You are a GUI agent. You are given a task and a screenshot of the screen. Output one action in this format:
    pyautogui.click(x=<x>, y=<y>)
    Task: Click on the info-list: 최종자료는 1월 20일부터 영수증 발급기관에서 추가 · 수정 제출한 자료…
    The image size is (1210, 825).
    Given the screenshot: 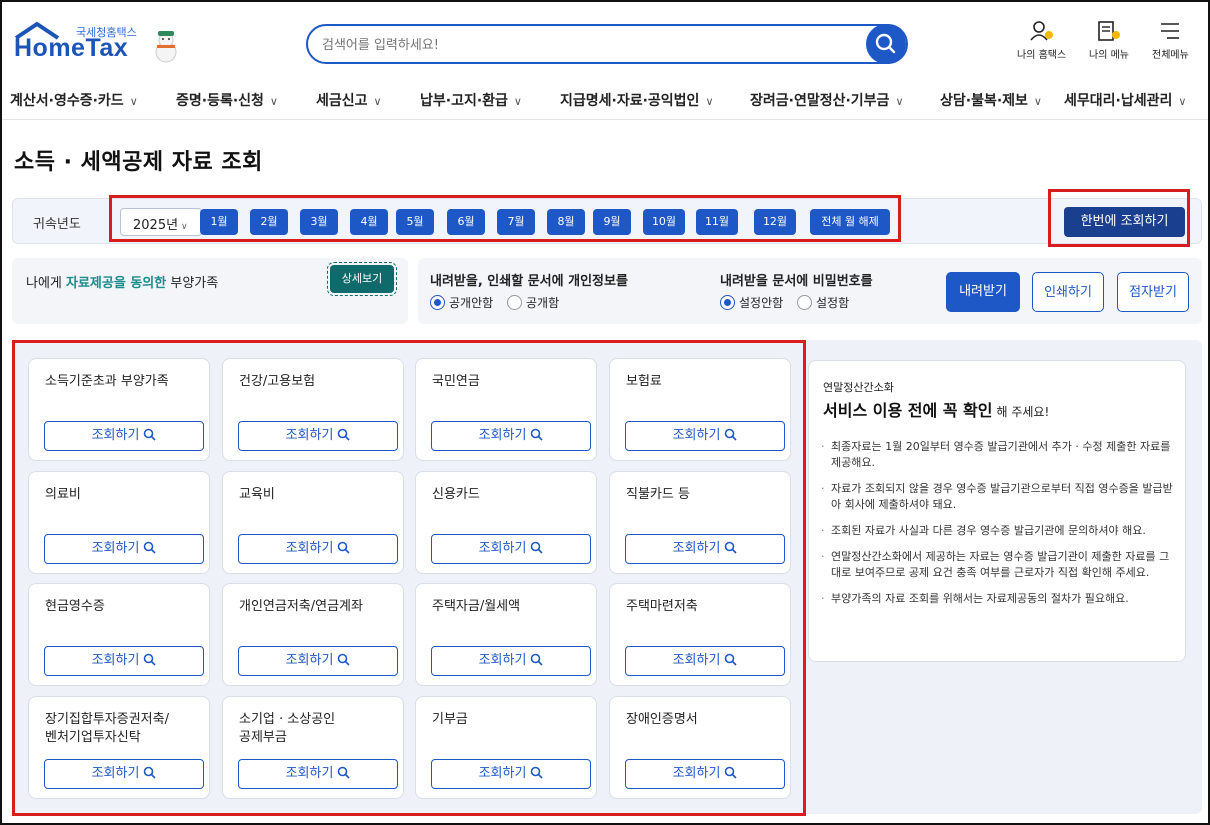 What is the action you would take?
    pyautogui.click(x=999, y=528)
    